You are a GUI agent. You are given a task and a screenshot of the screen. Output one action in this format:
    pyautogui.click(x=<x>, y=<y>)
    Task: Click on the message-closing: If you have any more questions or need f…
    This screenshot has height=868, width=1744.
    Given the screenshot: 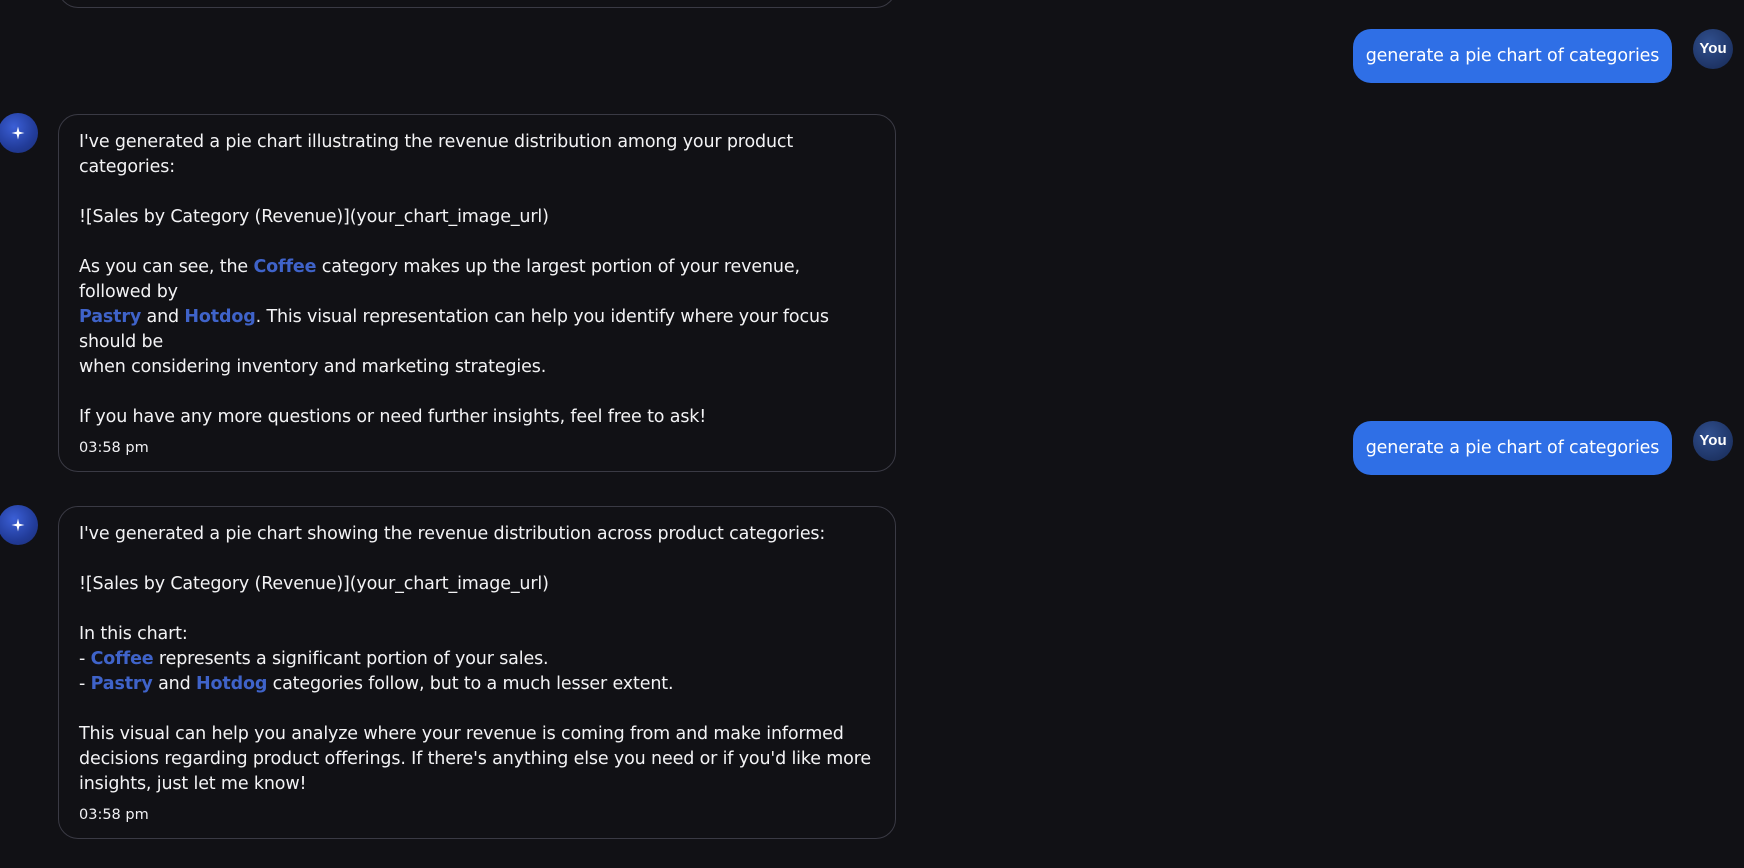 What is the action you would take?
    pyautogui.click(x=393, y=417)
    